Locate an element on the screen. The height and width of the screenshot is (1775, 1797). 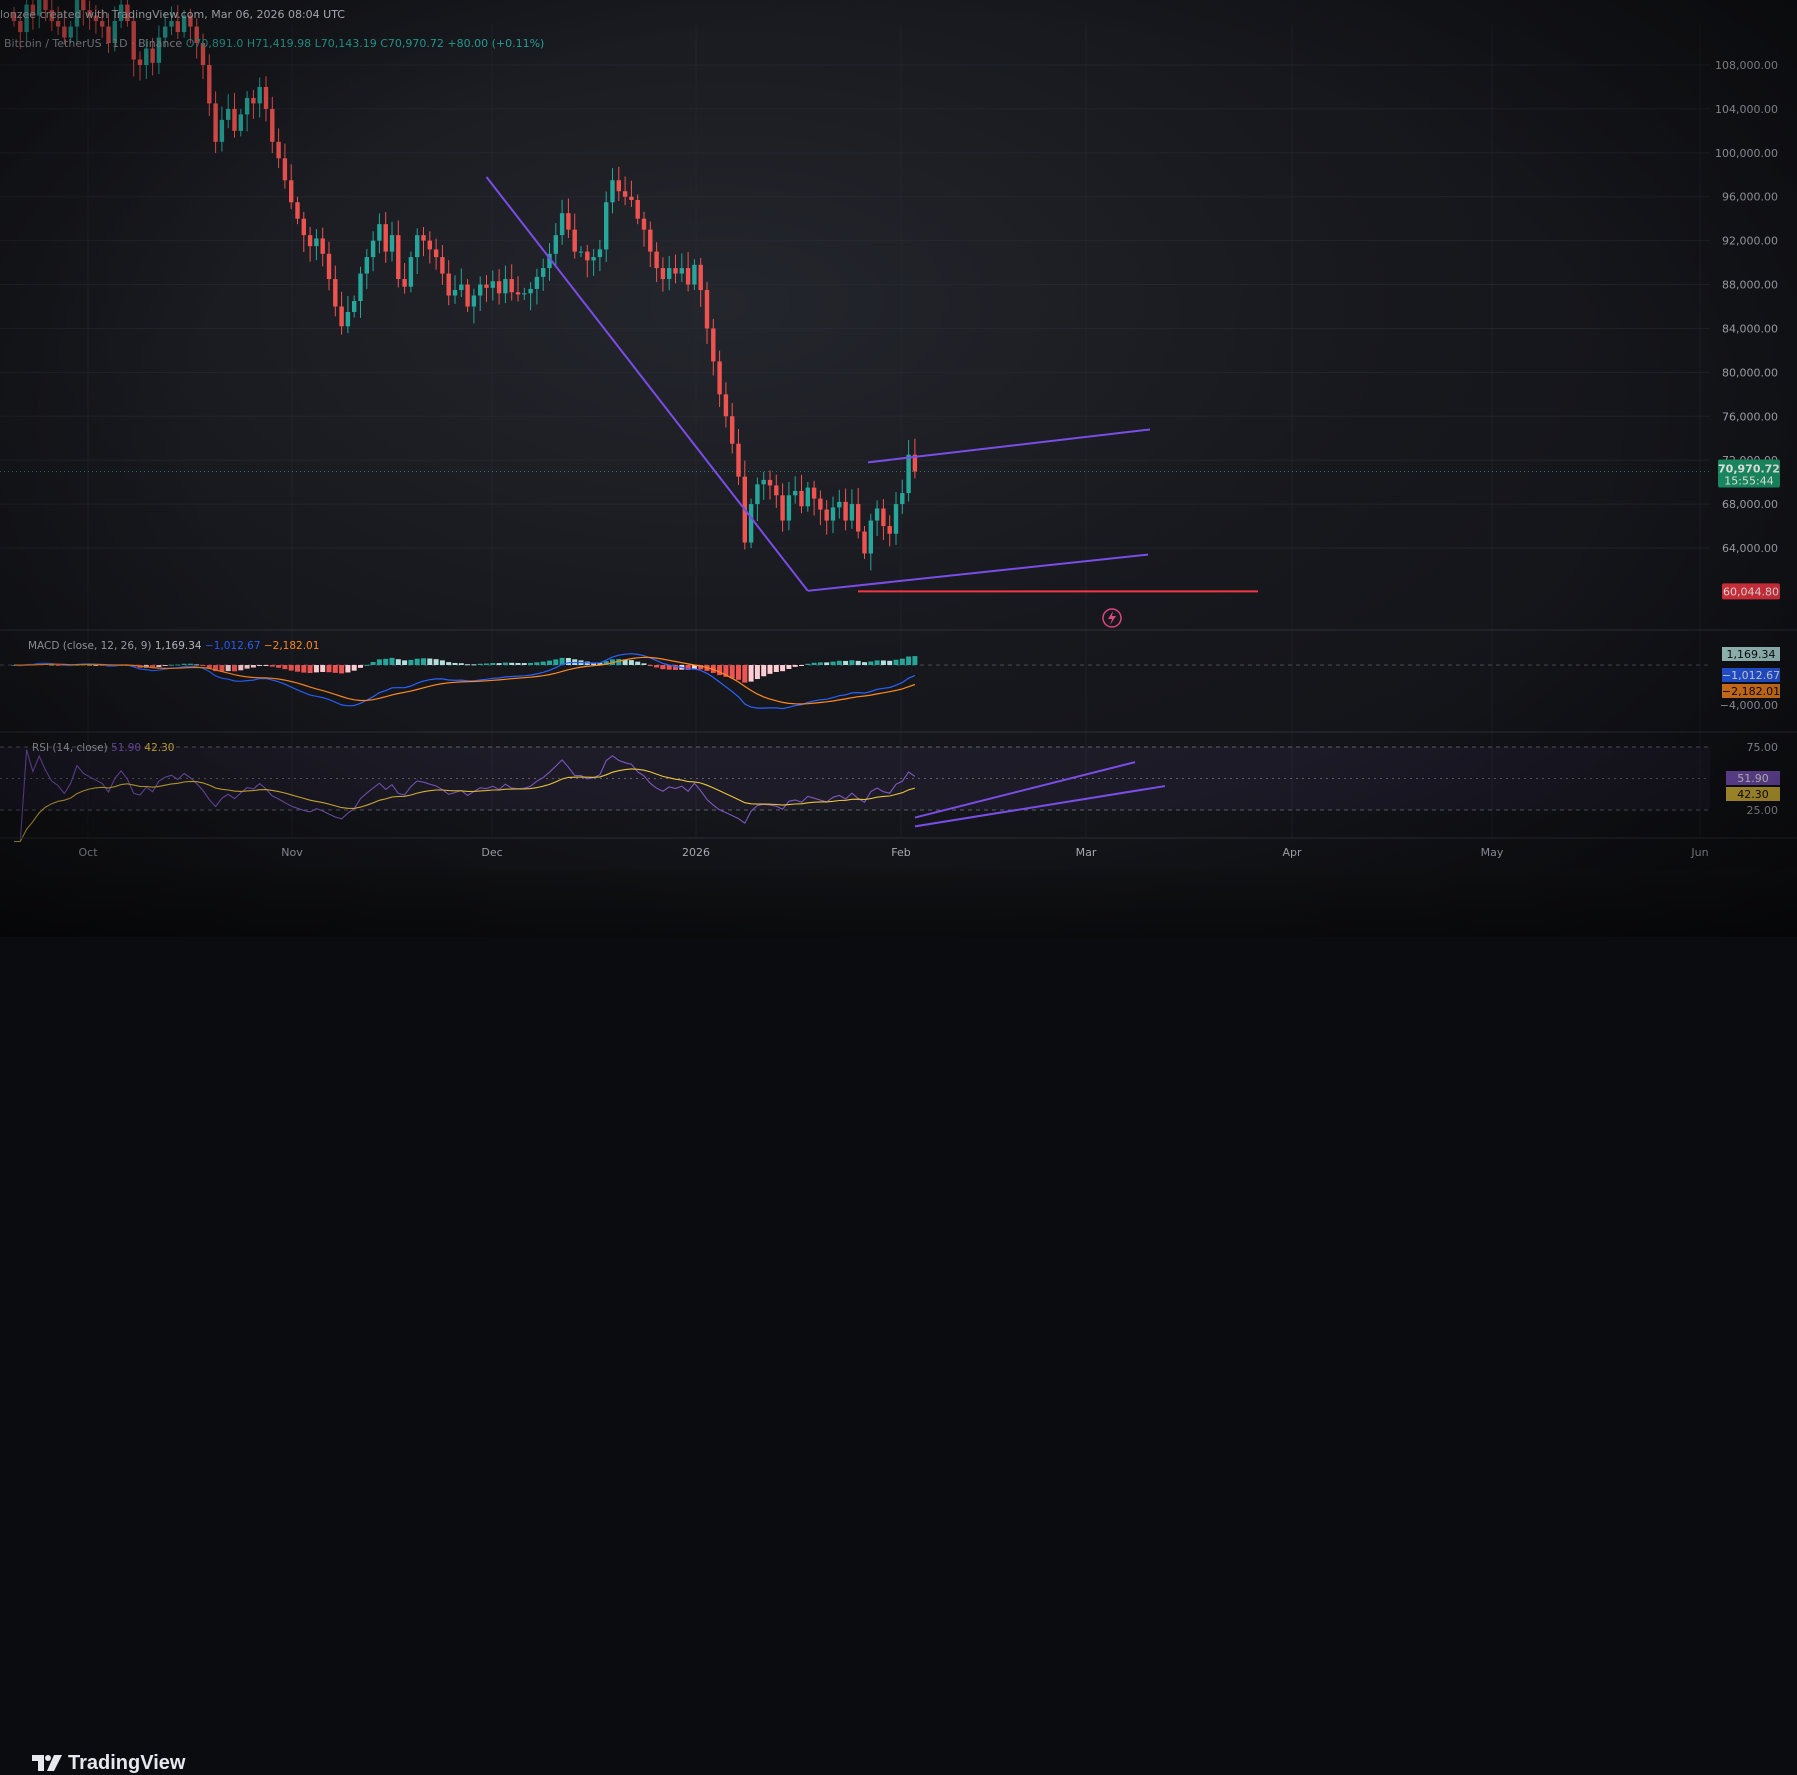
tradingview-logo-text: TradingView is located at coordinates (127, 1762).